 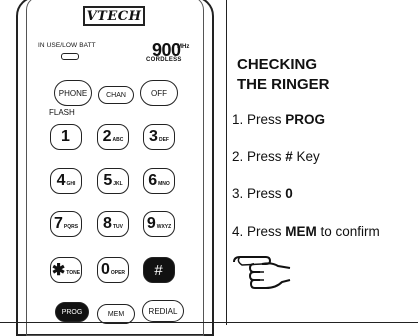 I want to click on key-6: 6 MNO, so click(x=159, y=181).